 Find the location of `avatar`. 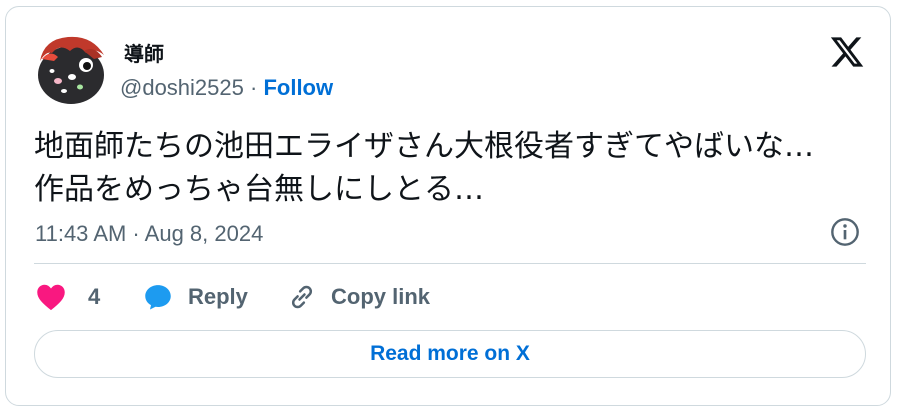

avatar is located at coordinates (71, 68).